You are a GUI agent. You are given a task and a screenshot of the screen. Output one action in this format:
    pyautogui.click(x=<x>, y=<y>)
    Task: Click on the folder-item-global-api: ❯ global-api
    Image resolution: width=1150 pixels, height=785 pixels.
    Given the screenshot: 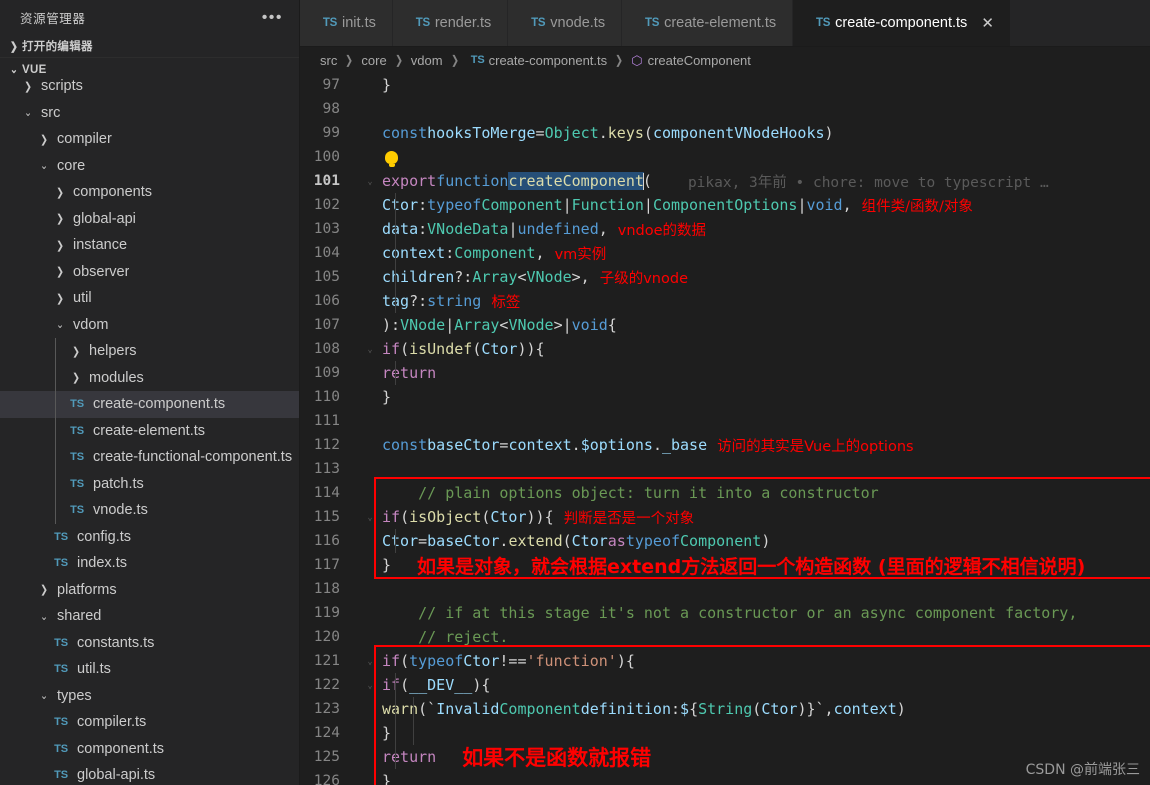 What is the action you would take?
    pyautogui.click(x=149, y=219)
    